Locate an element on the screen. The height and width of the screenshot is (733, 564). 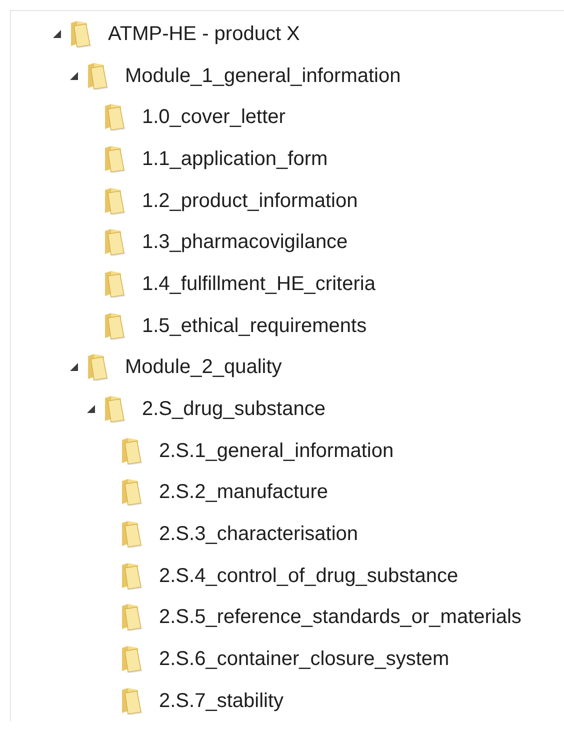
folder-name: 1.1_application_form is located at coordinates (235, 159).